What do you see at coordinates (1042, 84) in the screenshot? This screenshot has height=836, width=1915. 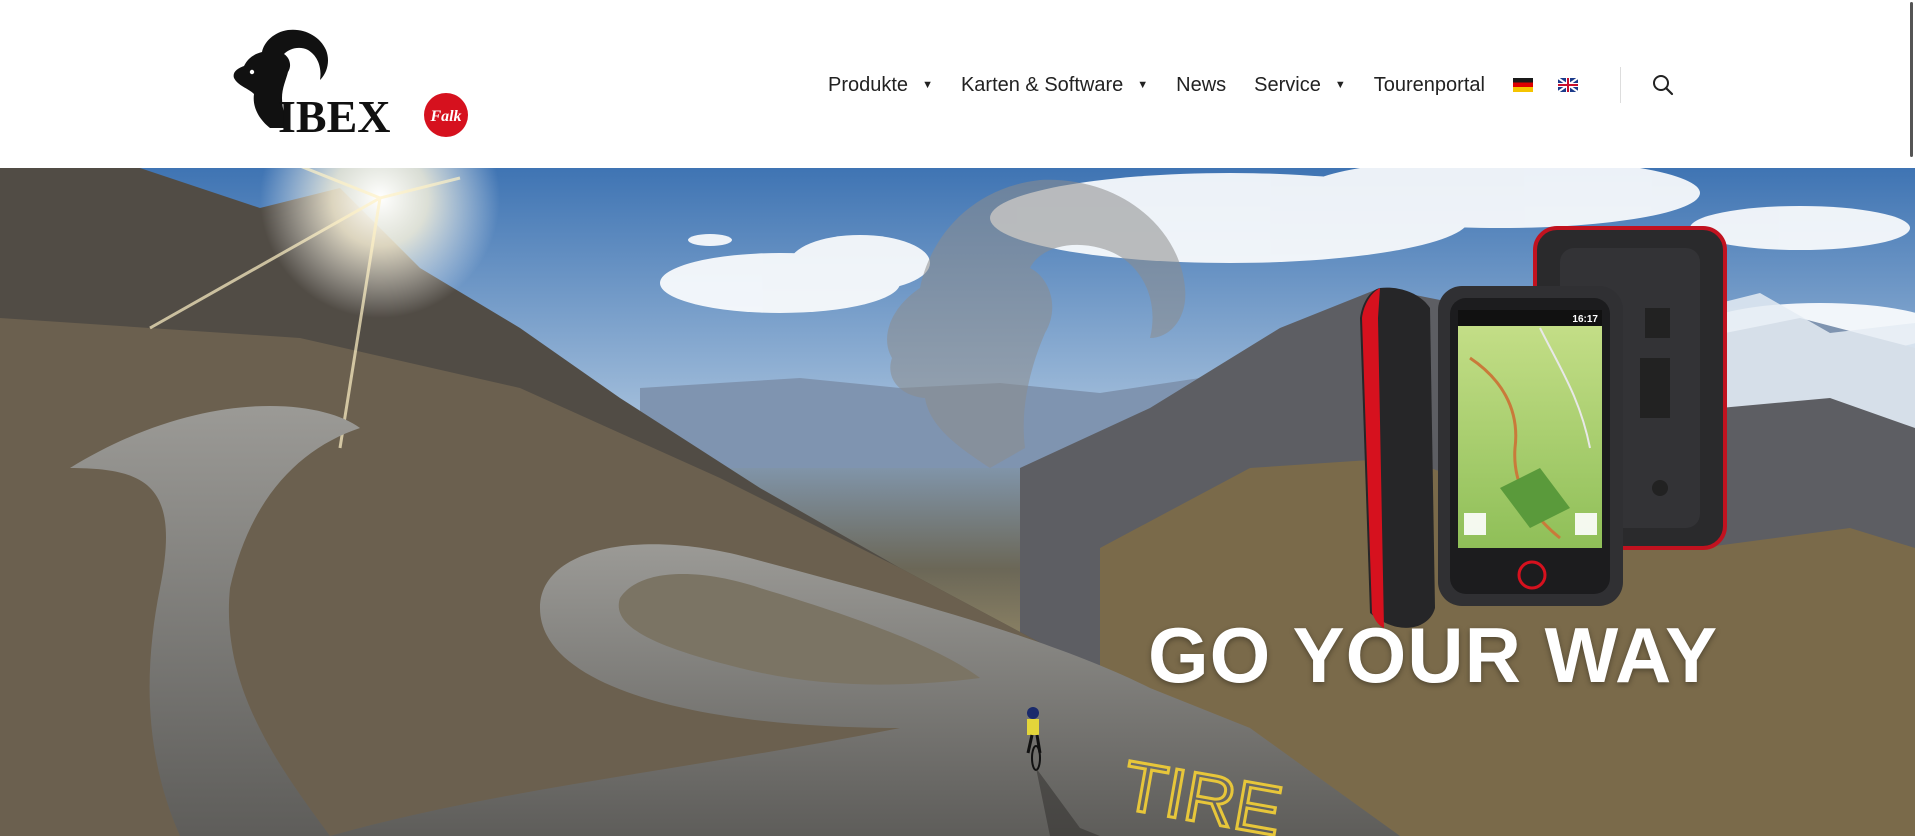 I see `nav-item-label: Karten & Software` at bounding box center [1042, 84].